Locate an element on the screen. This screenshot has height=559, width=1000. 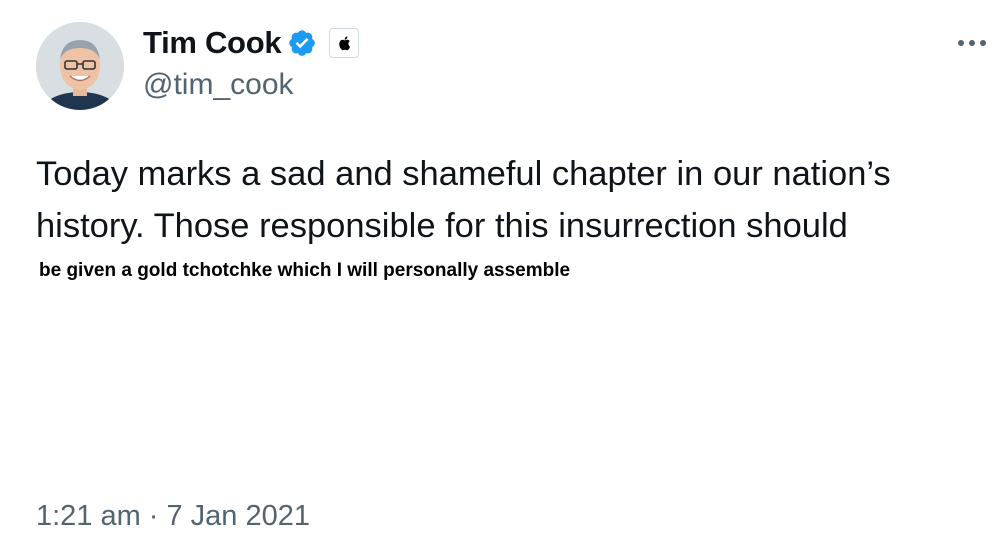
display-name: Tim Cook is located at coordinates (212, 43).